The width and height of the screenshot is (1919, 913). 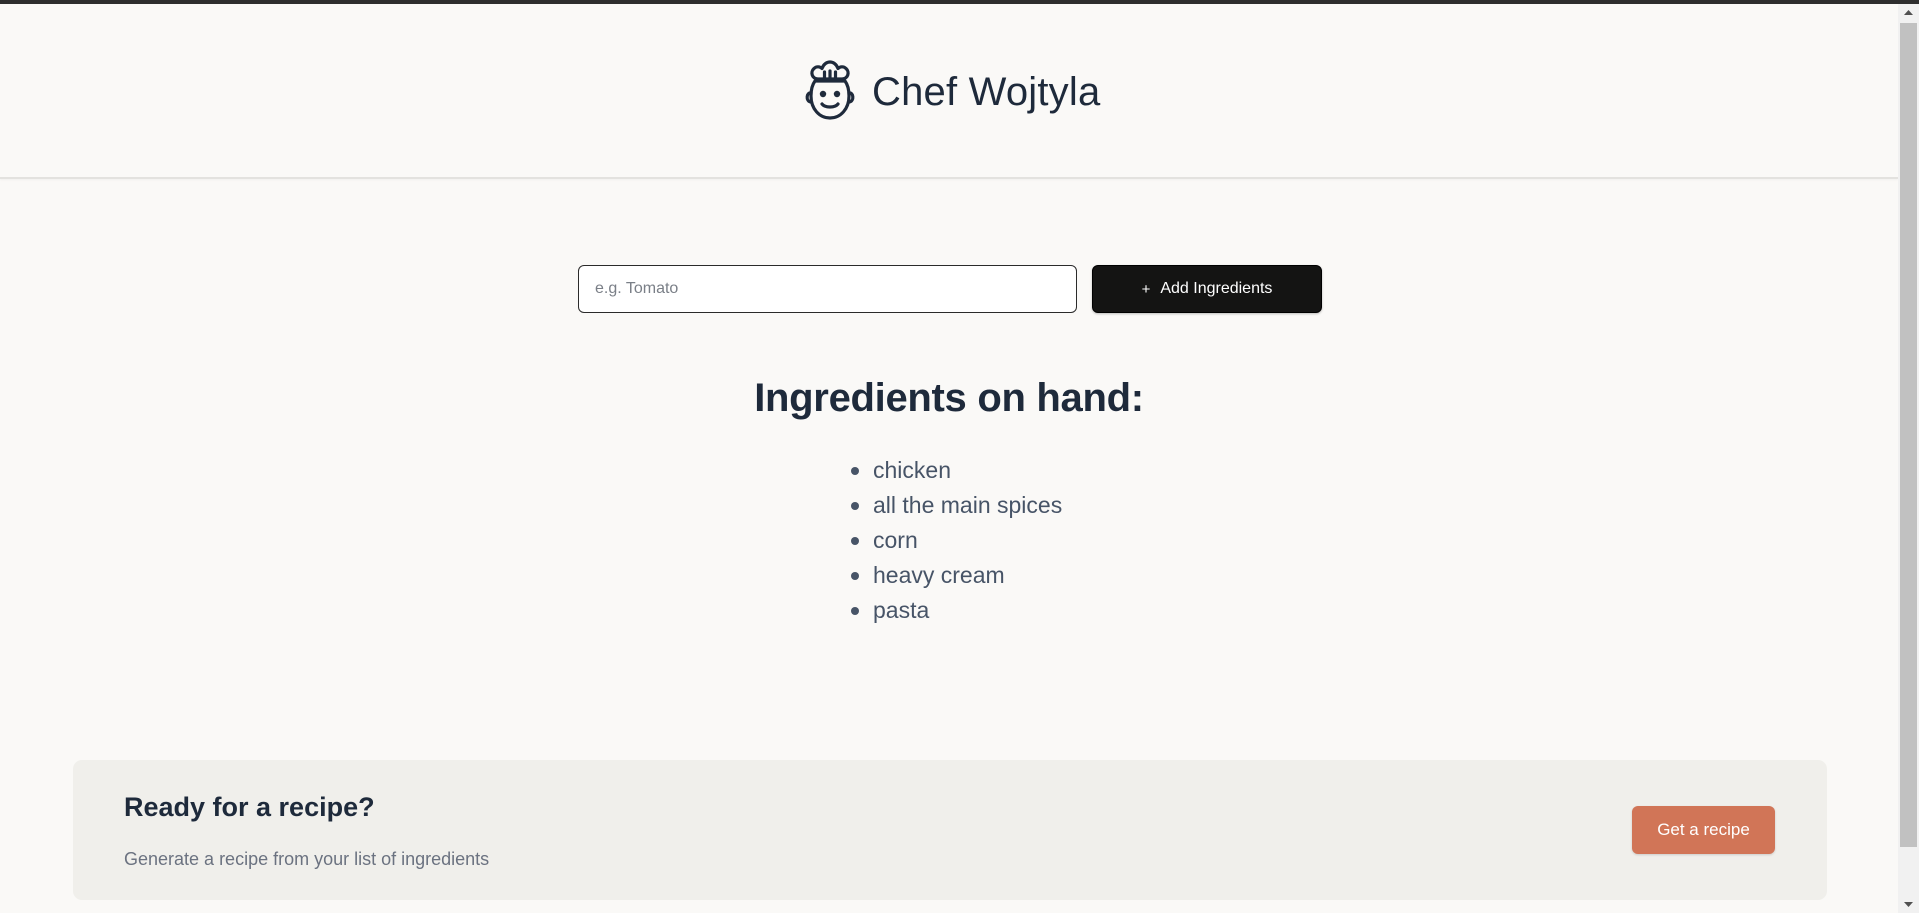 I want to click on brand: Chef Wojtyla, so click(x=951, y=92).